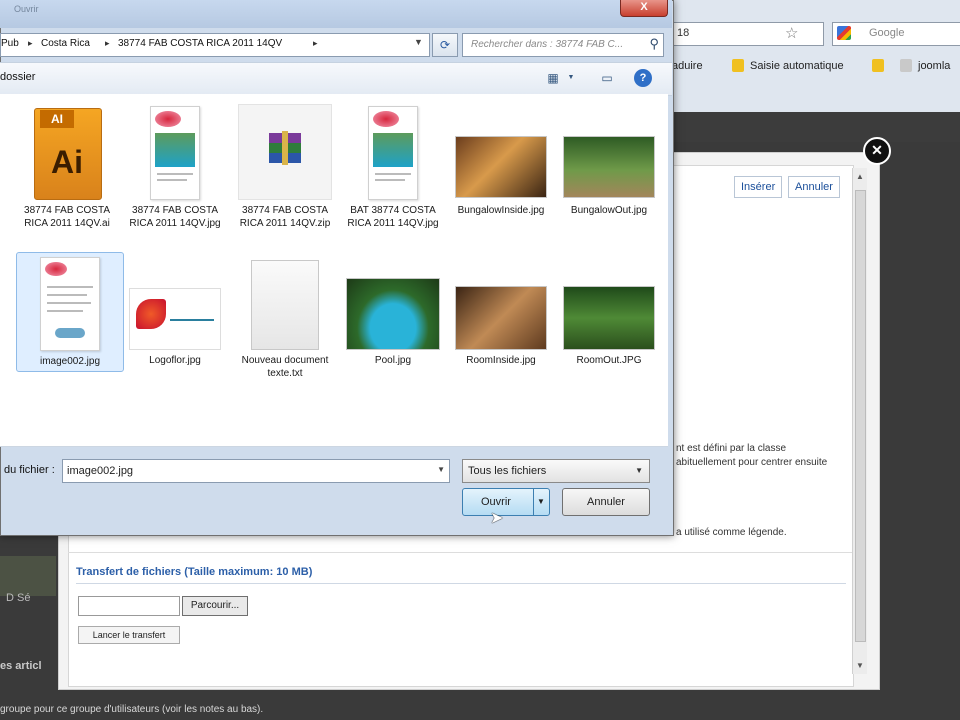  I want to click on browser-secondary-toolbar: aduire Saisie automatique joomla, so click(816, 67).